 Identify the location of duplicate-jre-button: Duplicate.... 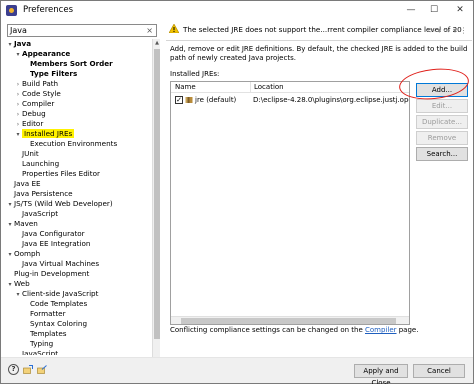
(442, 122).